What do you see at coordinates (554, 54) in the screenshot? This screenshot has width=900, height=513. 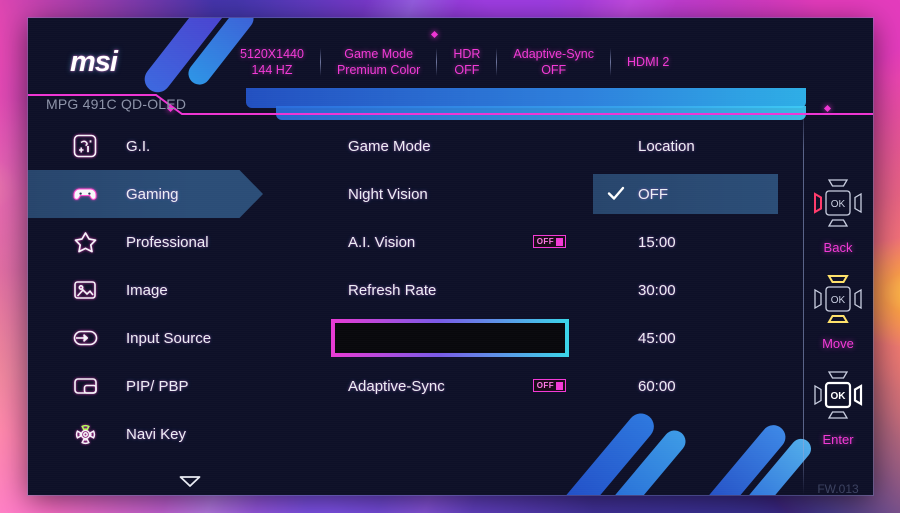 I see `status-line-1: Adaptive-Sync` at bounding box center [554, 54].